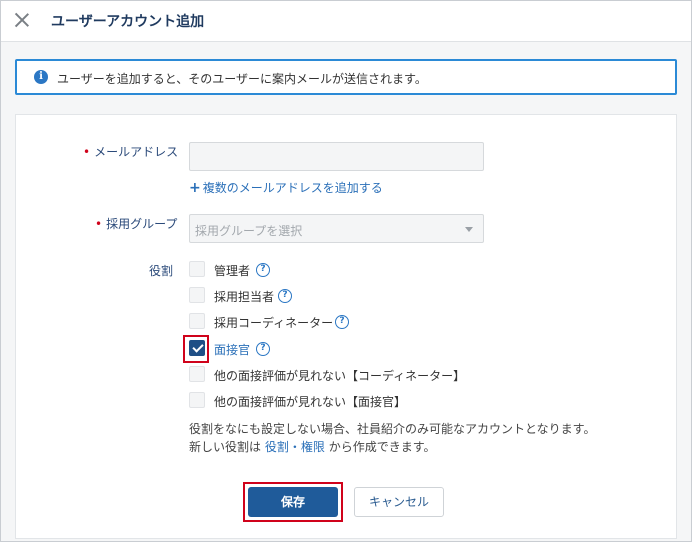  Describe the element at coordinates (244, 297) in the screenshot. I see `role-label: 採用担当者` at that location.